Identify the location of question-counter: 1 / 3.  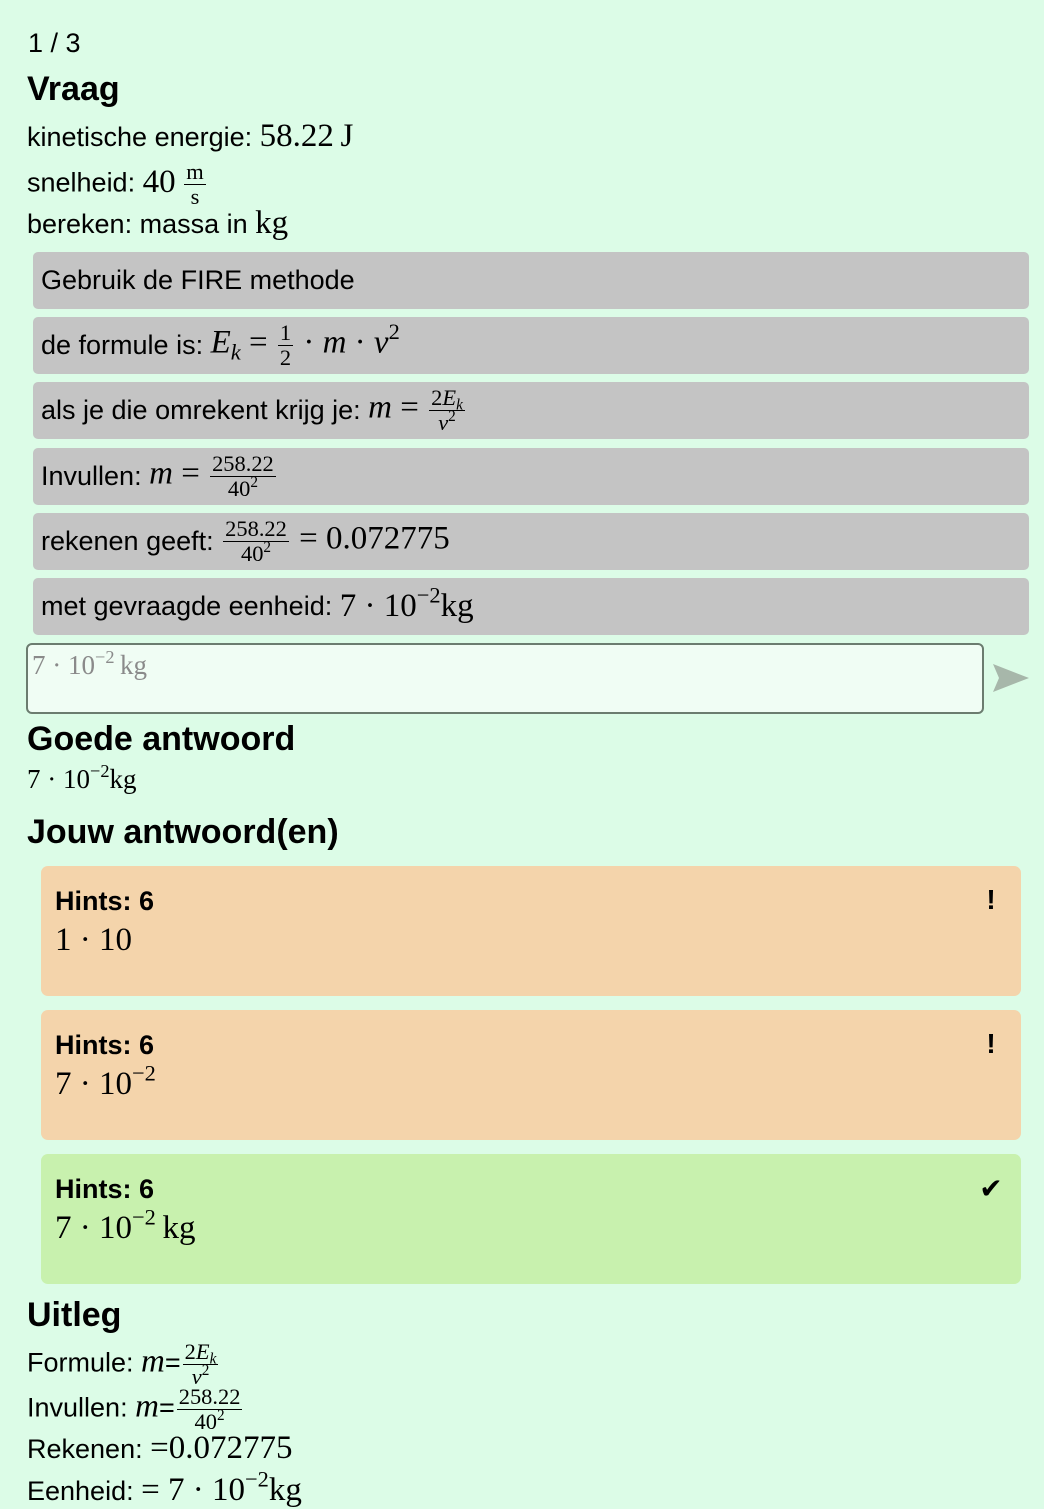
(54, 43).